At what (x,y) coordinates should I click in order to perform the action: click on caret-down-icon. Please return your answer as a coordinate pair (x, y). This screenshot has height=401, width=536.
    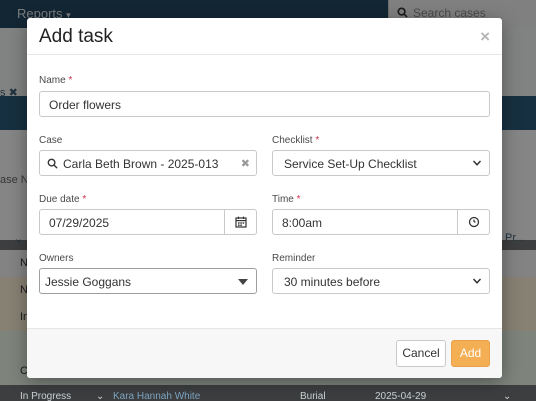
    Looking at the image, I should click on (243, 282).